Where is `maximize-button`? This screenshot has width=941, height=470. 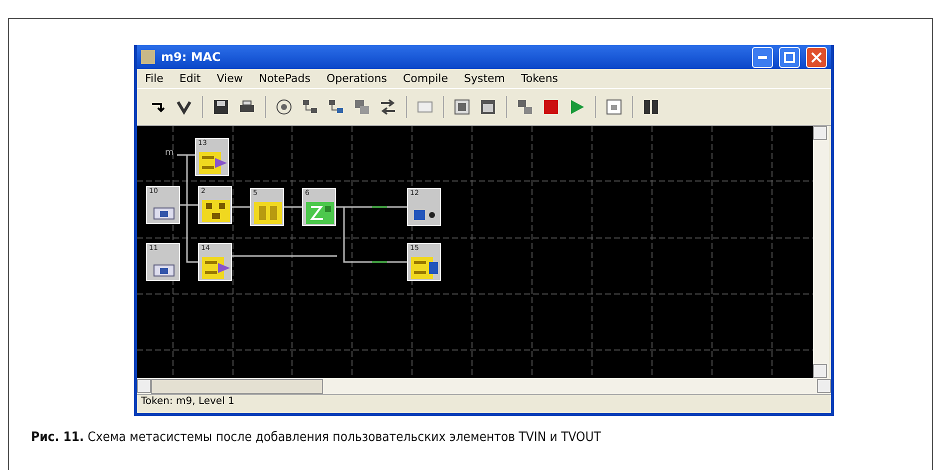
maximize-button is located at coordinates (789, 57).